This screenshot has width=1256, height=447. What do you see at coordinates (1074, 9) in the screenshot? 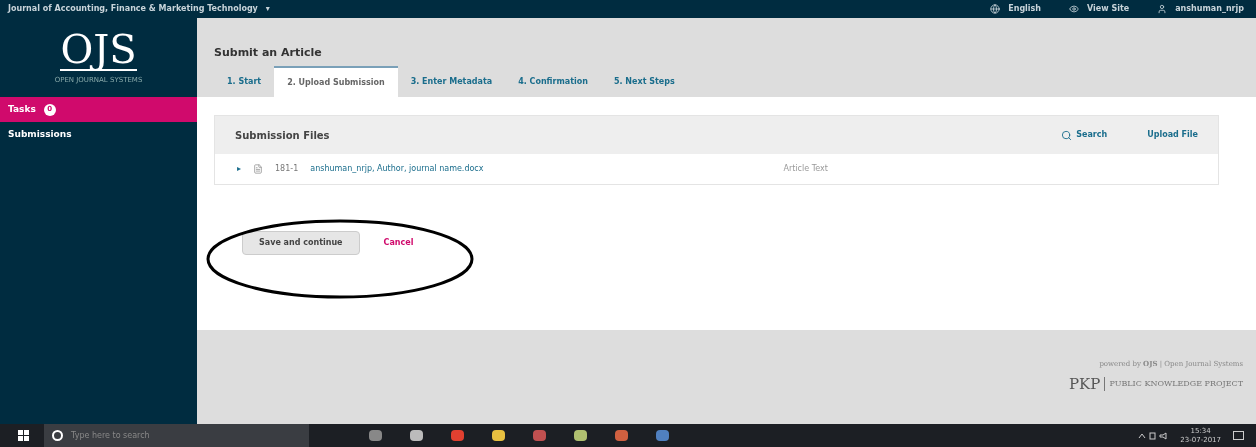
I see `eye-icon` at bounding box center [1074, 9].